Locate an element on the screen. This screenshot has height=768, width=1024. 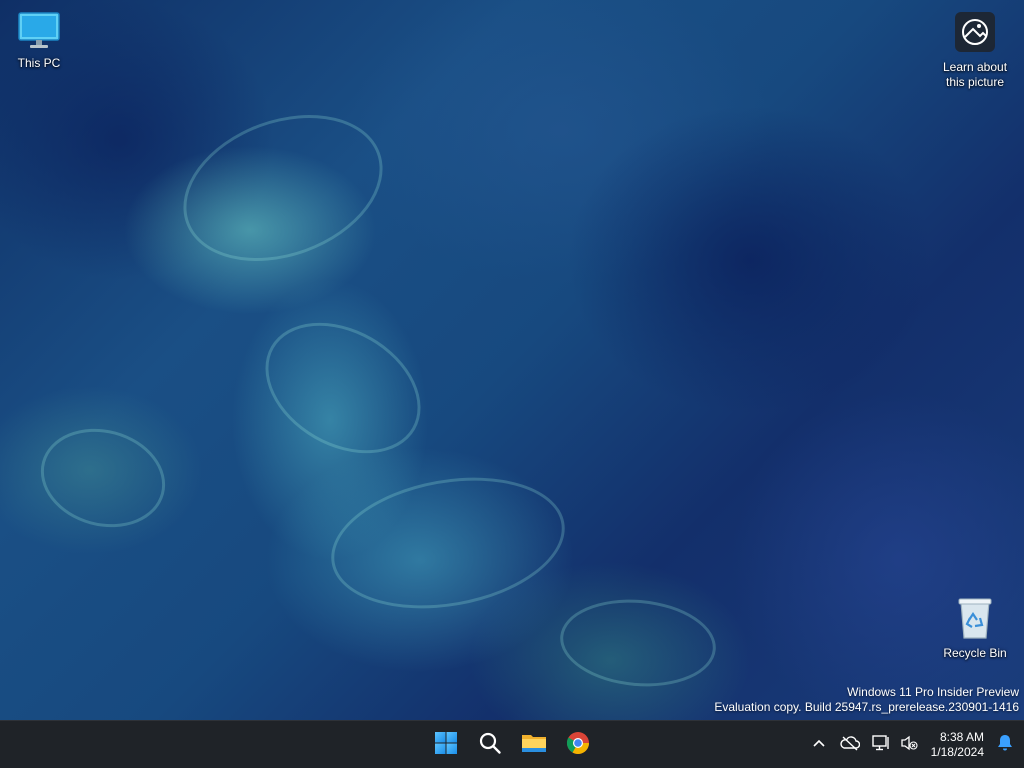
onedrive-tray-button is located at coordinates (850, 745).